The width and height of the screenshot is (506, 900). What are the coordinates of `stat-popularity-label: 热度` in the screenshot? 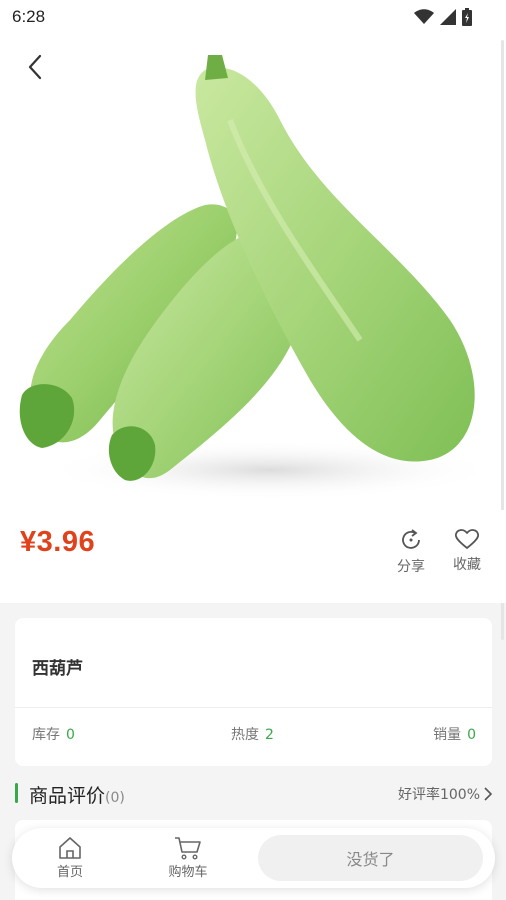 It's located at (245, 735).